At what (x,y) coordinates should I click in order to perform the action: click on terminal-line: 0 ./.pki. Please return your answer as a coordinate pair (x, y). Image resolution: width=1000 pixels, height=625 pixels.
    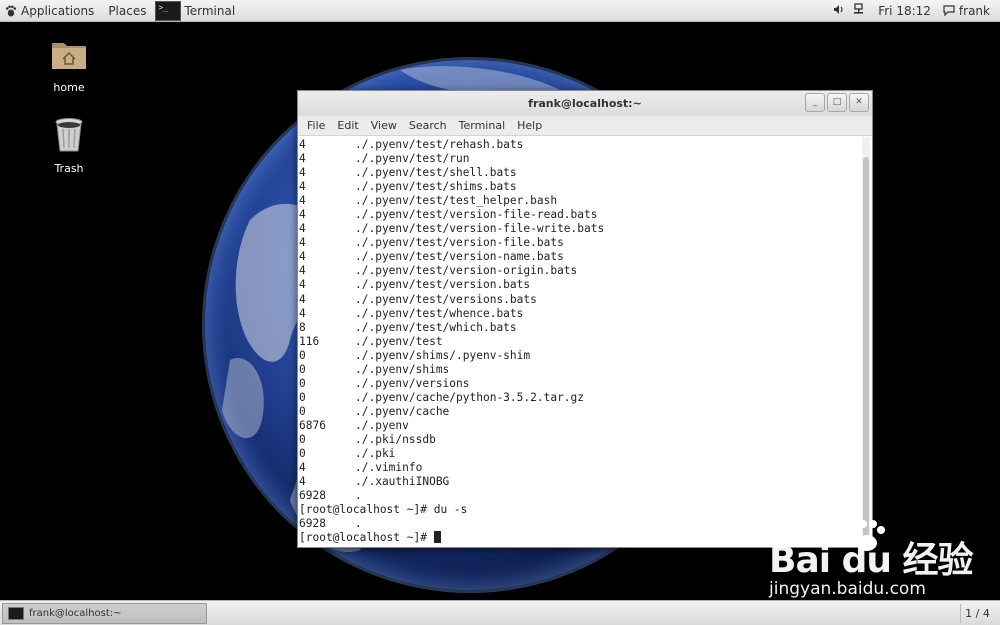
    Looking at the image, I should click on (579, 454).